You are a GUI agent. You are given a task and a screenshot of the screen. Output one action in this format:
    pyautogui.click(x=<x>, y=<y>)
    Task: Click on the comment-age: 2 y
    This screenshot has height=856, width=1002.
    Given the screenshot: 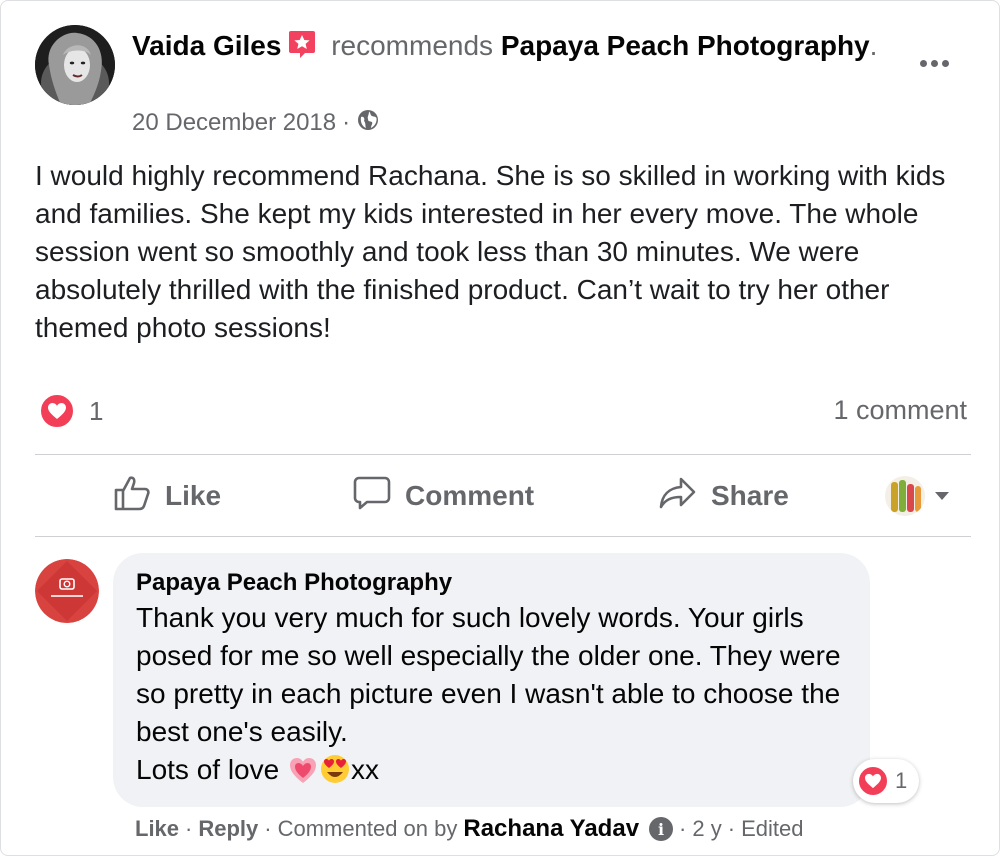 What is the action you would take?
    pyautogui.click(x=706, y=829)
    